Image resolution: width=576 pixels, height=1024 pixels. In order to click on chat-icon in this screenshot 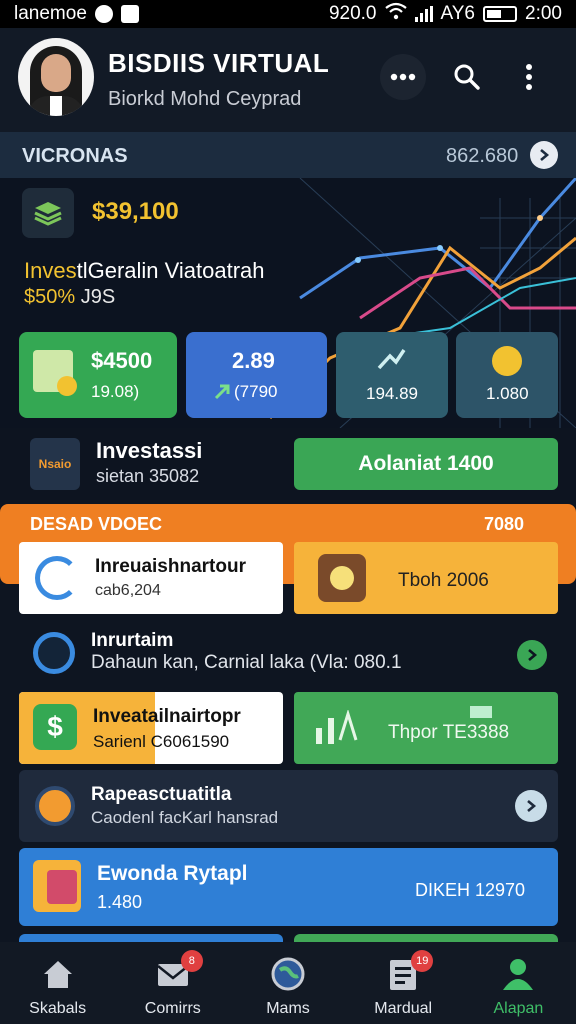, I will do `click(55, 806)`.